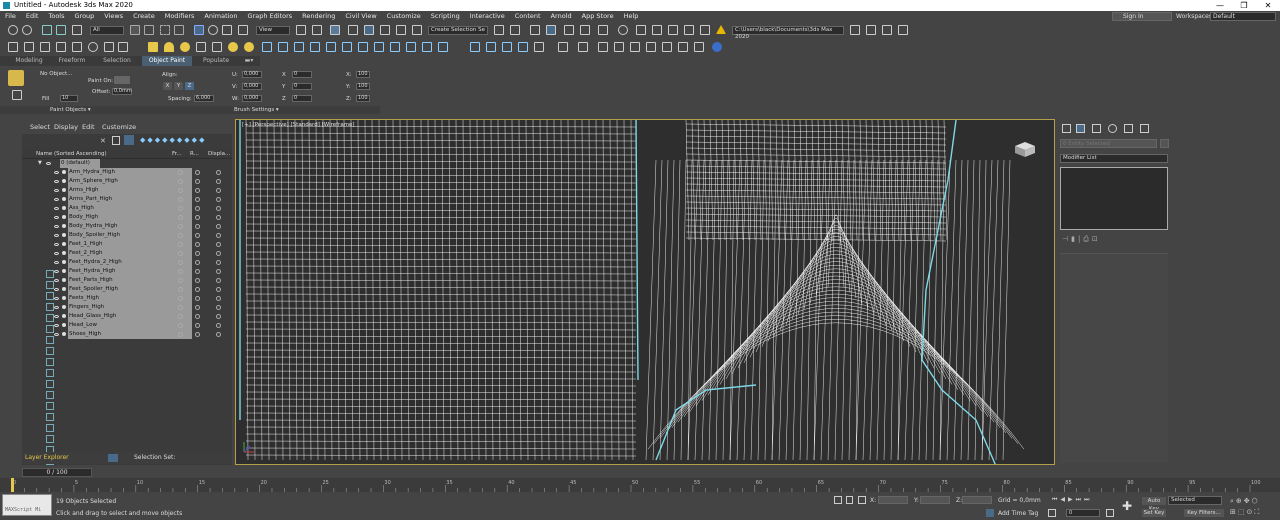  I want to click on sort-icon, so click(129, 140).